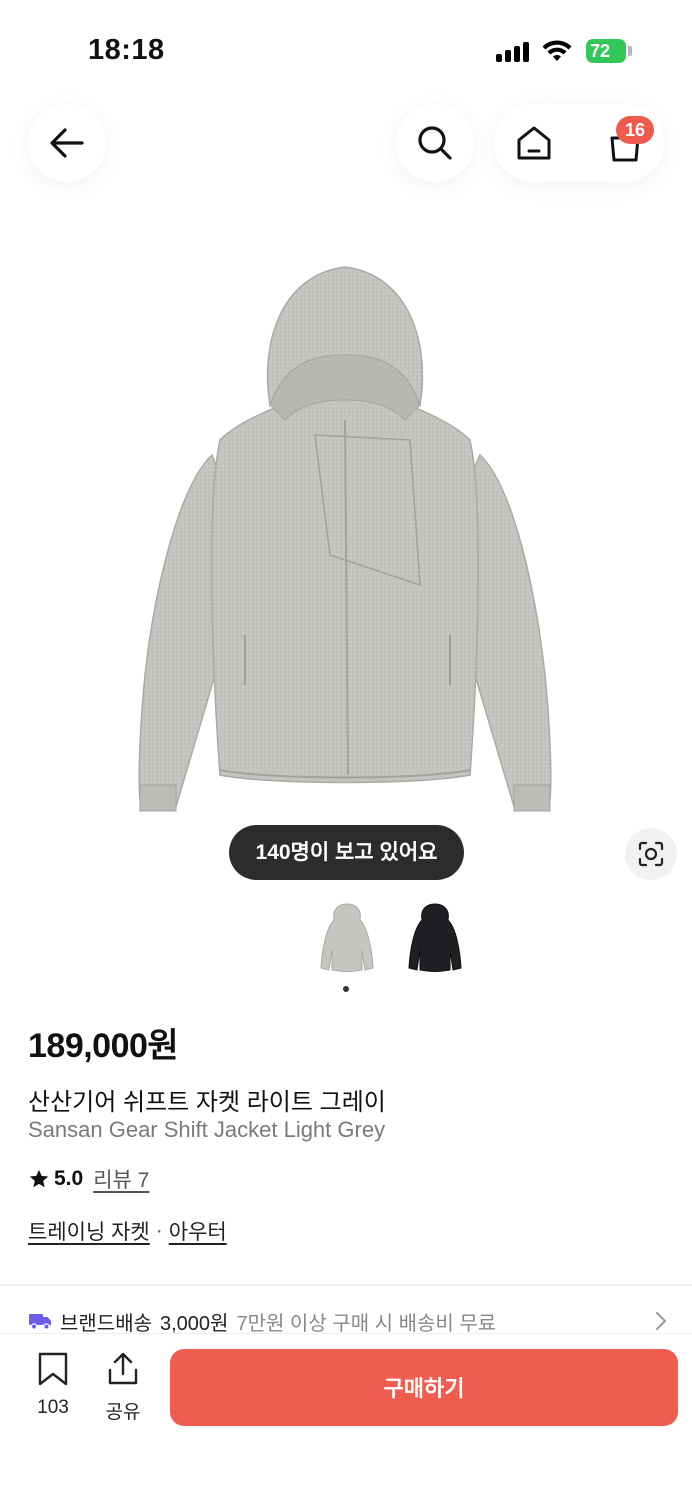 Image resolution: width=692 pixels, height=1500 pixels. I want to click on shipping-label: 브랜드배송, so click(106, 1323).